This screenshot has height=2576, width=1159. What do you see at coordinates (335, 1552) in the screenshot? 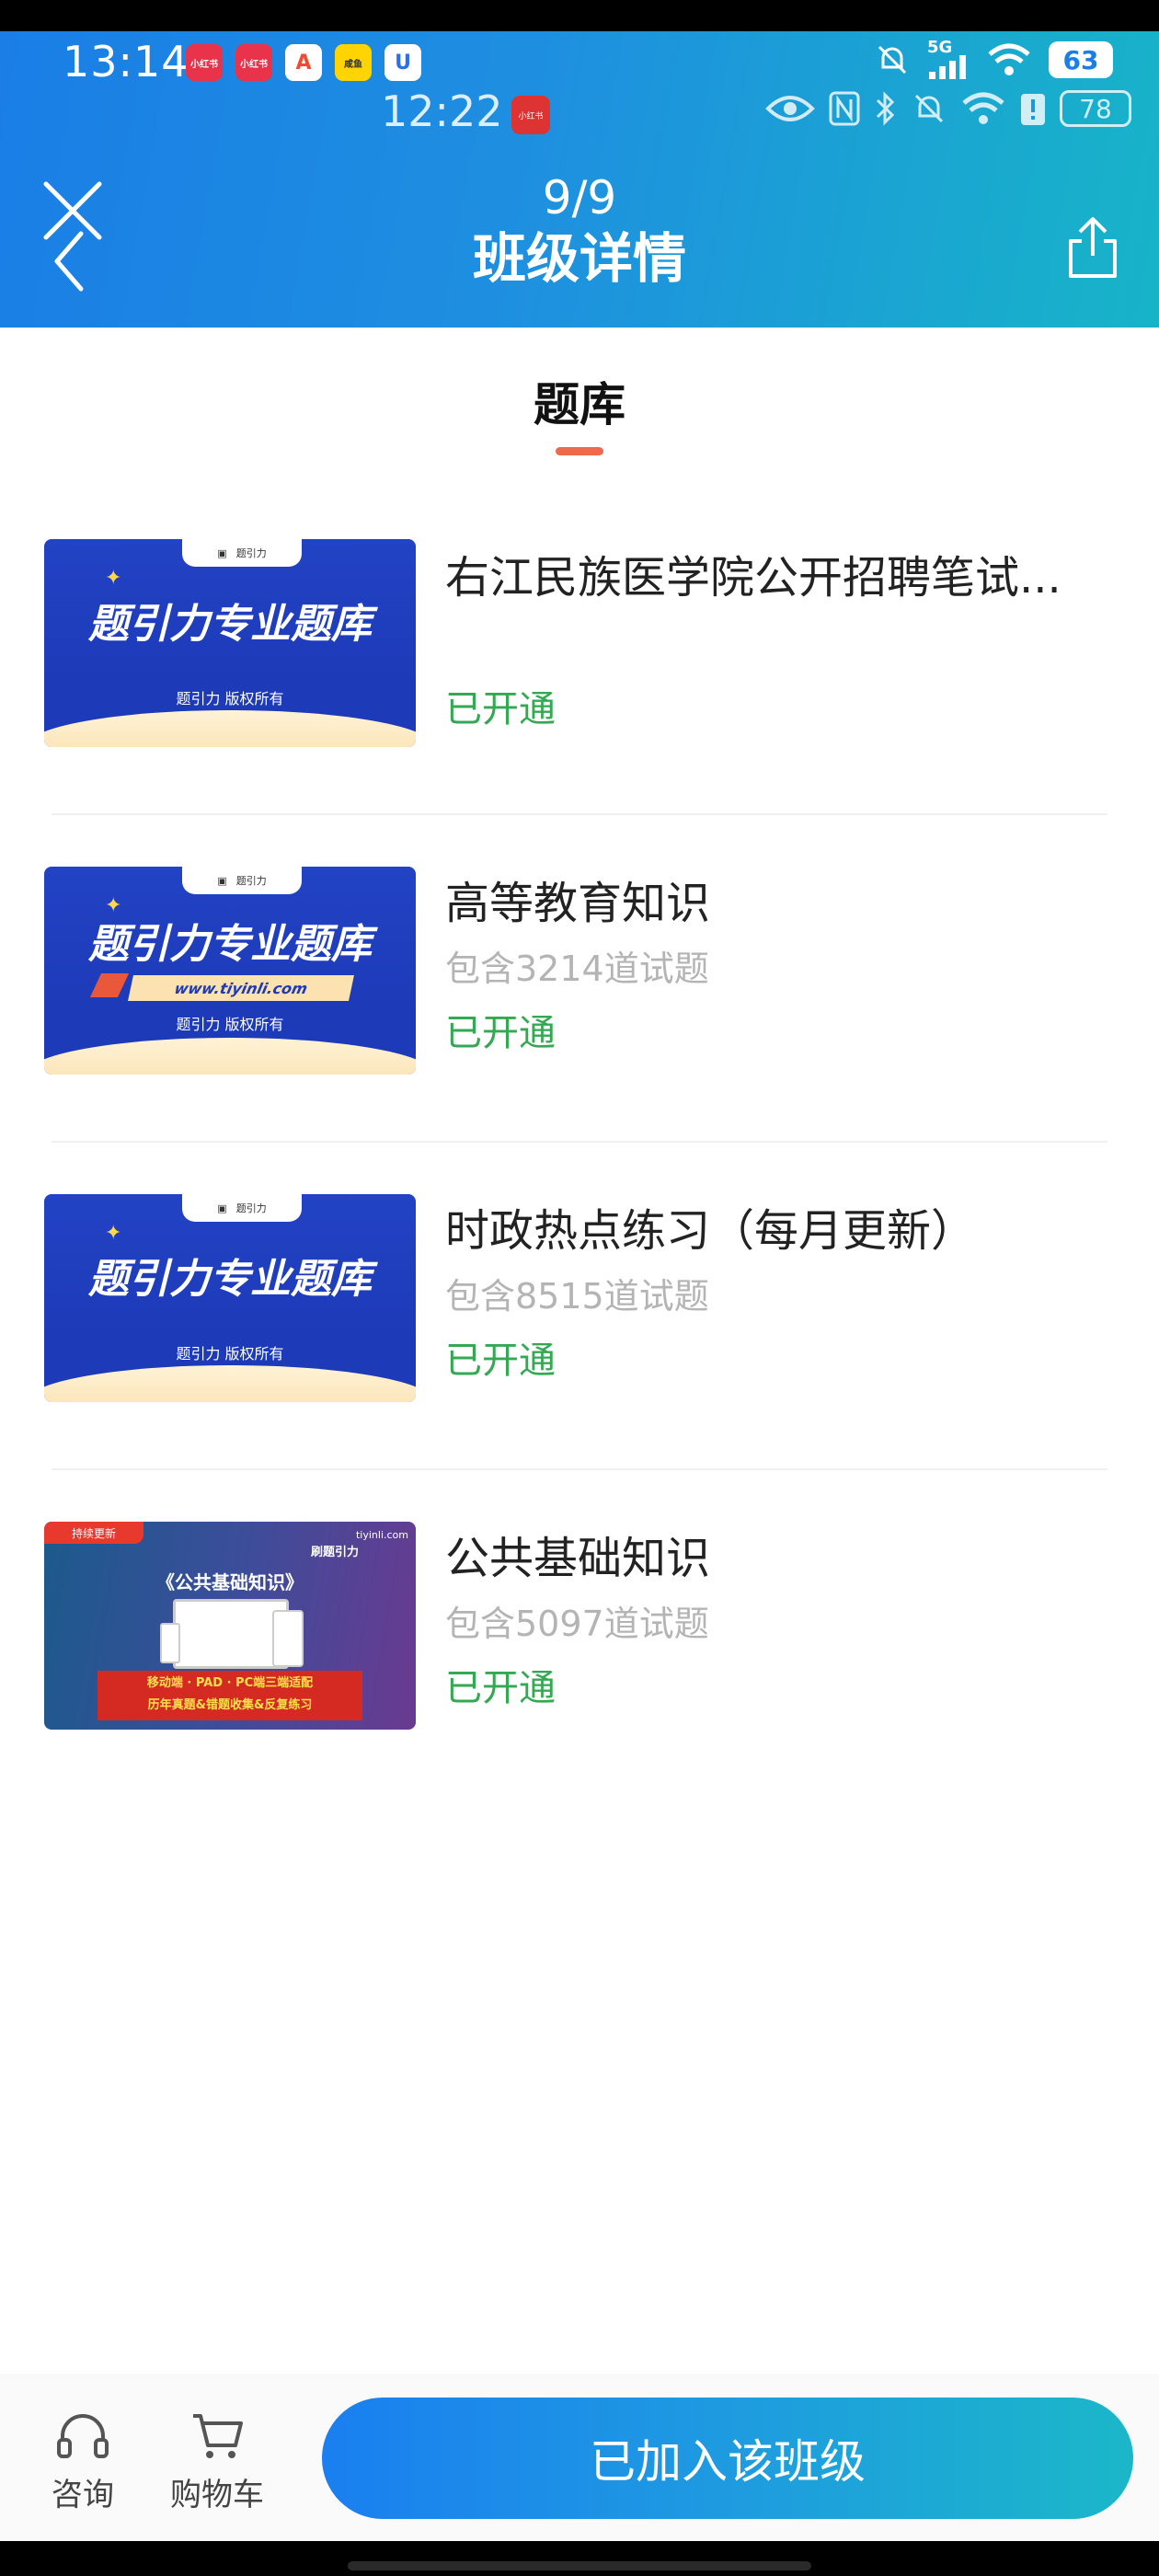
I see `thumb-logo: 刷题引力` at bounding box center [335, 1552].